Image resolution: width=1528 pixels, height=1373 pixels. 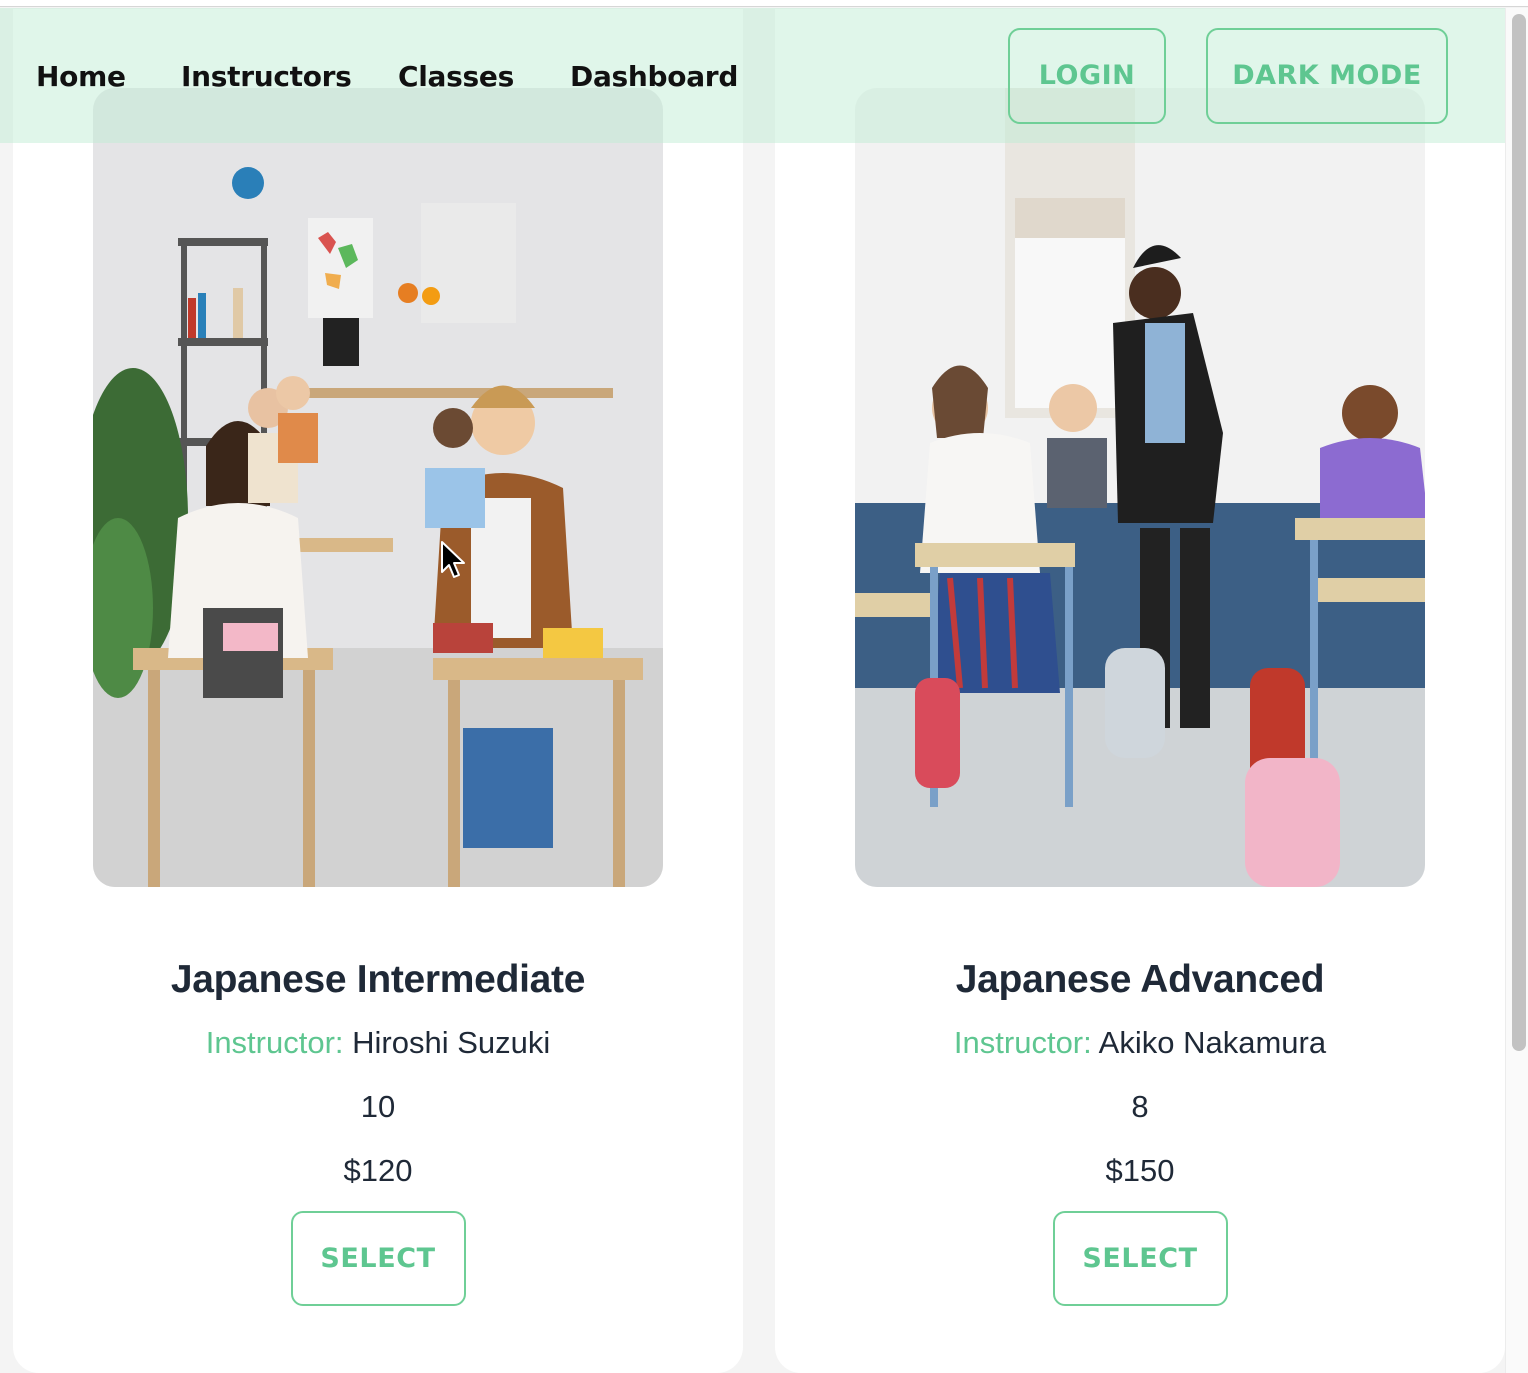 I want to click on login-button: LOGIN, so click(x=1087, y=76).